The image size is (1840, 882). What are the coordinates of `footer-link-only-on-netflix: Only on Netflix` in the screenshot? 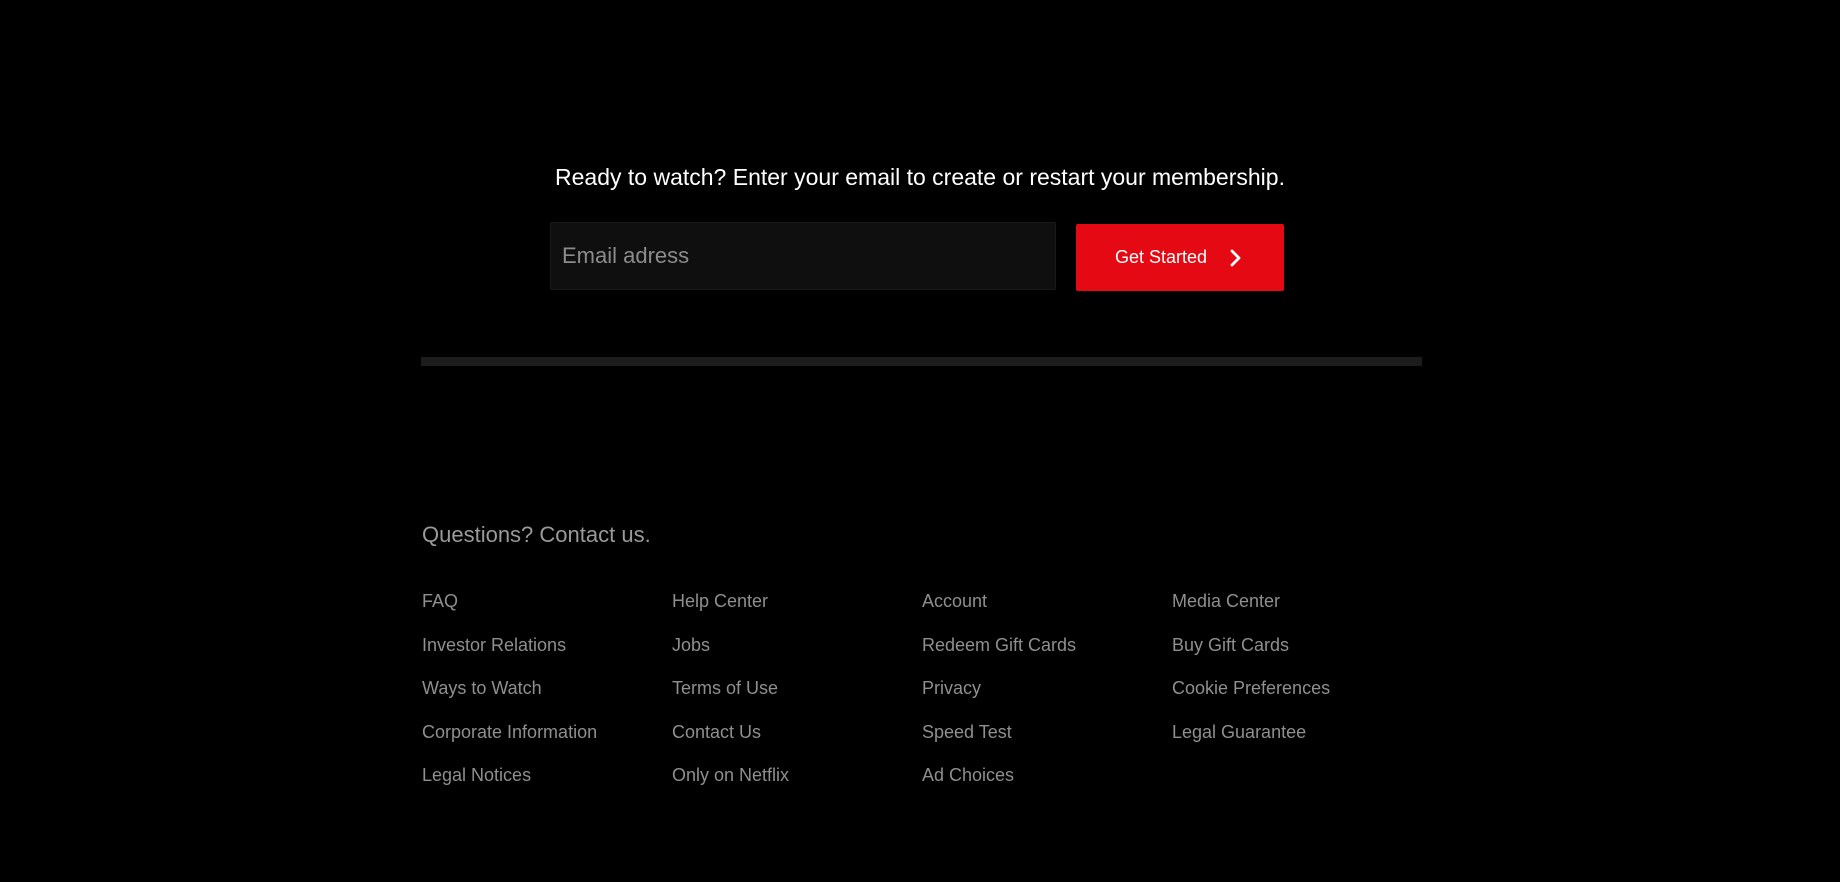 It's located at (797, 775).